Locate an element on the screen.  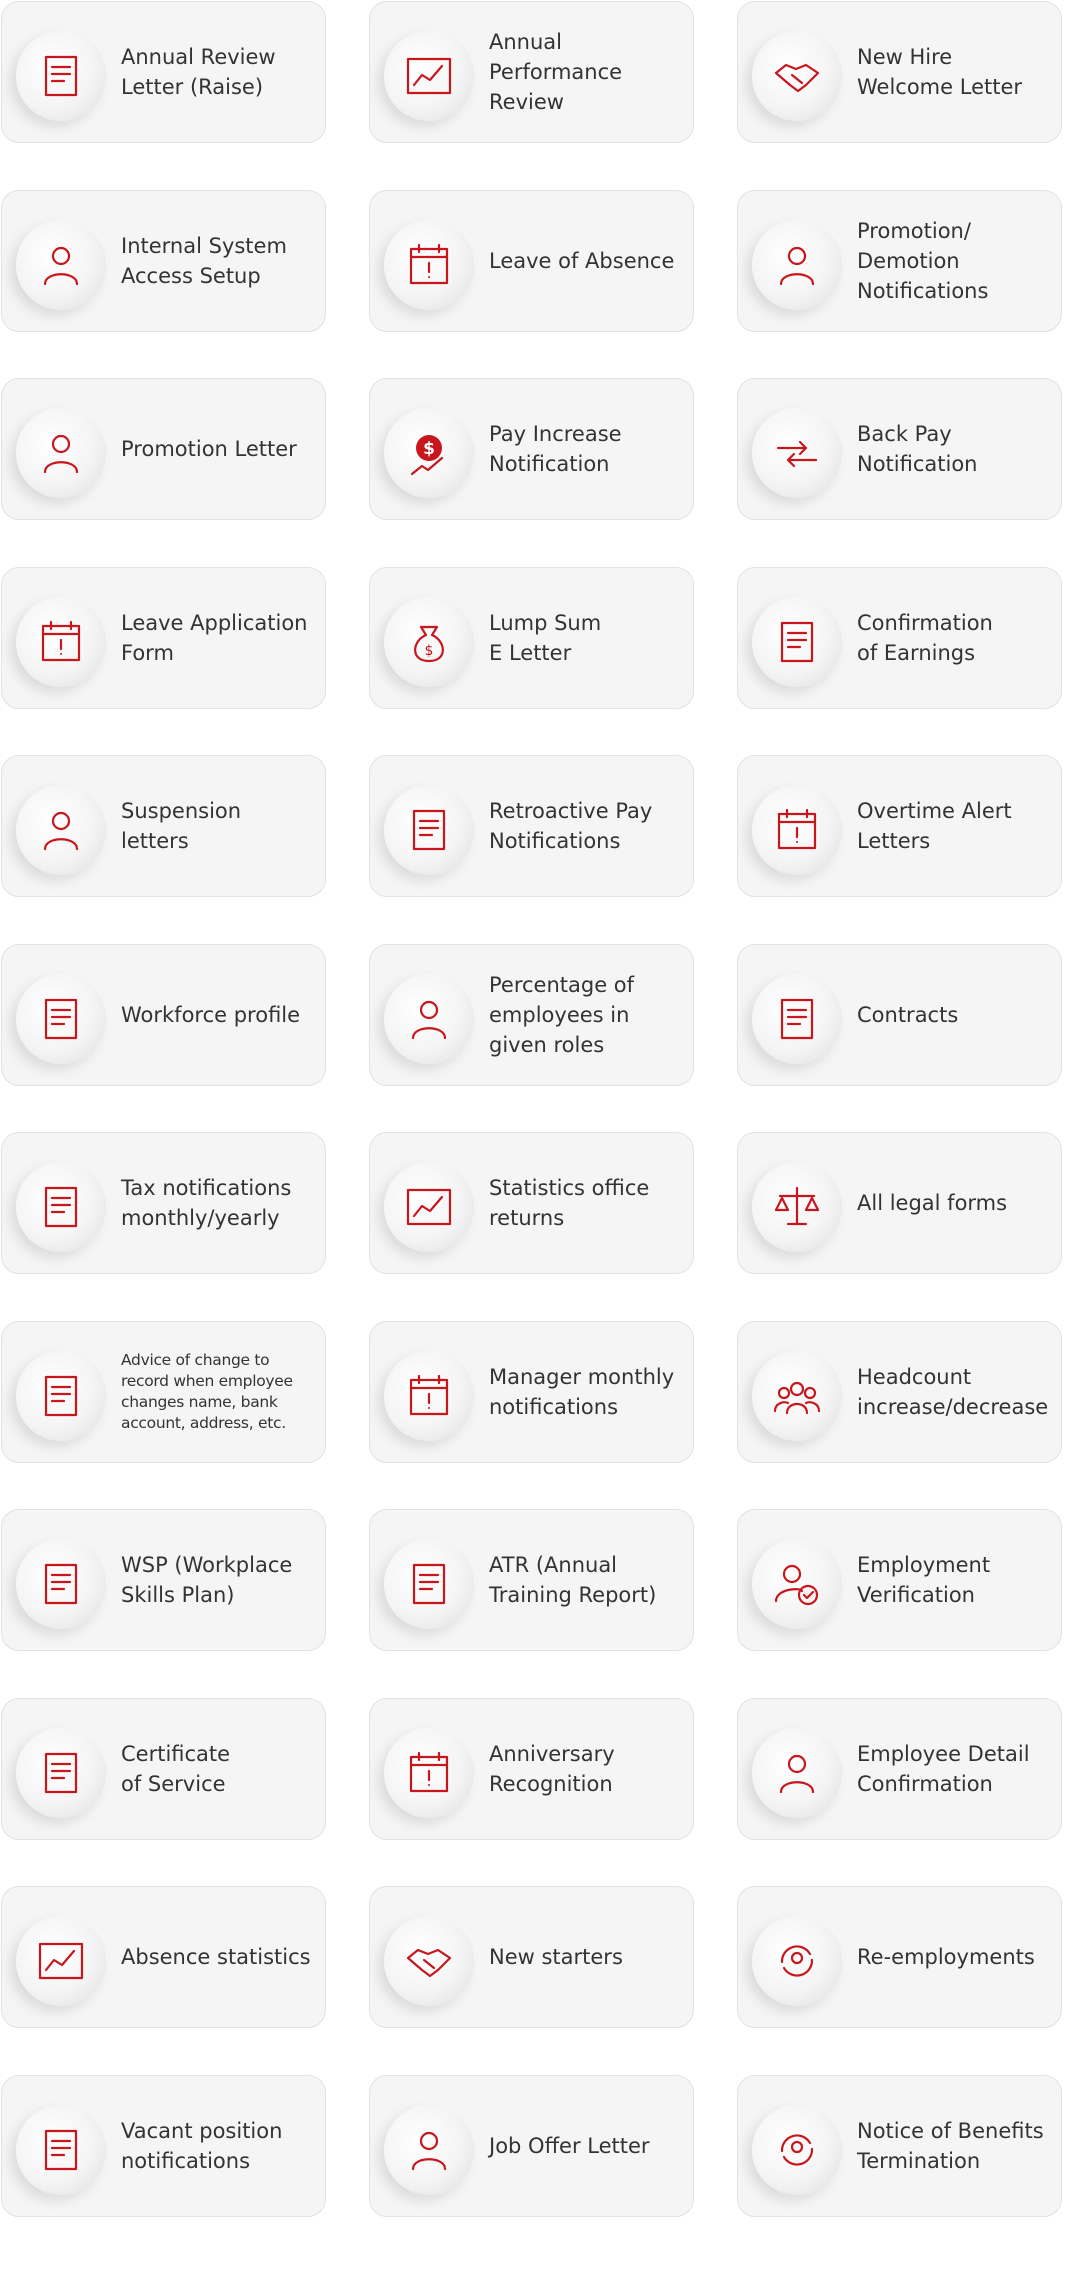
document-card: Statistics office returns is located at coordinates (531, 1203).